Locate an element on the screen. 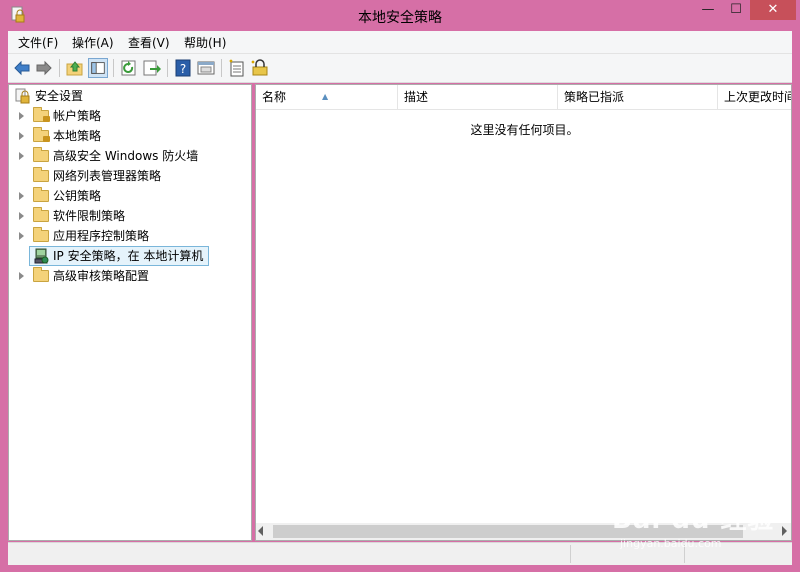 The image size is (800, 572). tree-item-local-policies: 本地策略 is located at coordinates (132, 136).